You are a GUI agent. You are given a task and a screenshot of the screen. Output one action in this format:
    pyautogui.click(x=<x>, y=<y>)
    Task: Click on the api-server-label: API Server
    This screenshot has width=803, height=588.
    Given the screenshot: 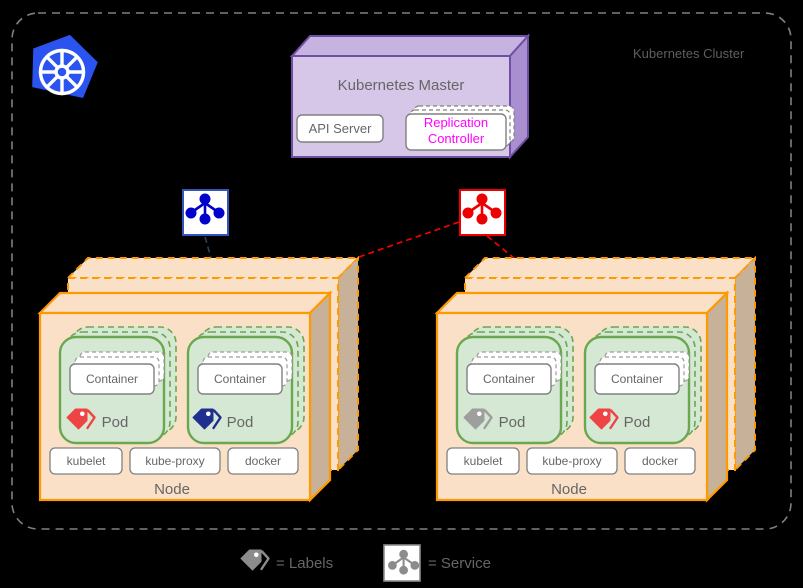 What is the action you would take?
    pyautogui.click(x=341, y=128)
    